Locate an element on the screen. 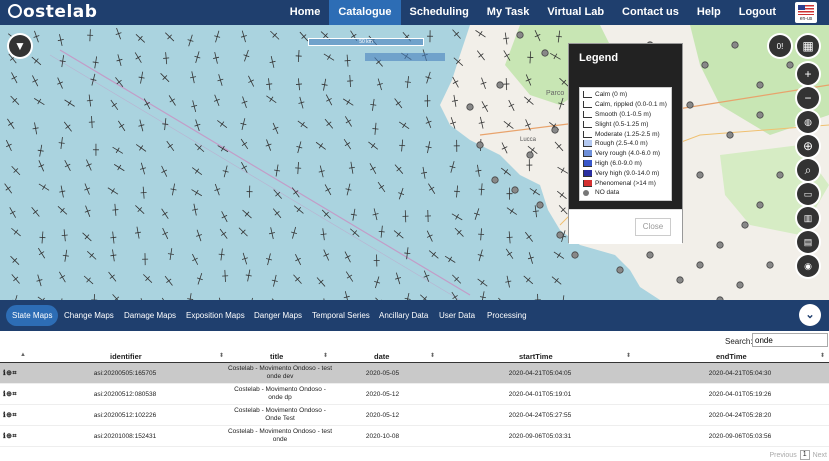 The height and width of the screenshot is (461, 829). tab-state-maps: State Maps is located at coordinates (32, 315).